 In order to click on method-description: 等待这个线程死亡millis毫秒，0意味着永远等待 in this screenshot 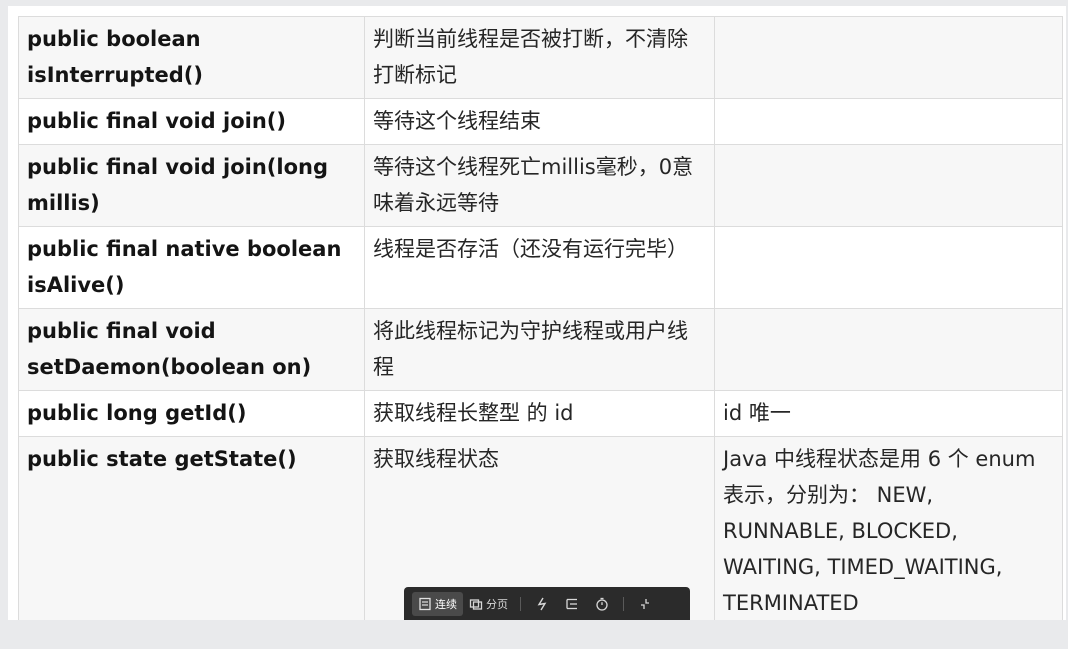, I will do `click(539, 185)`.